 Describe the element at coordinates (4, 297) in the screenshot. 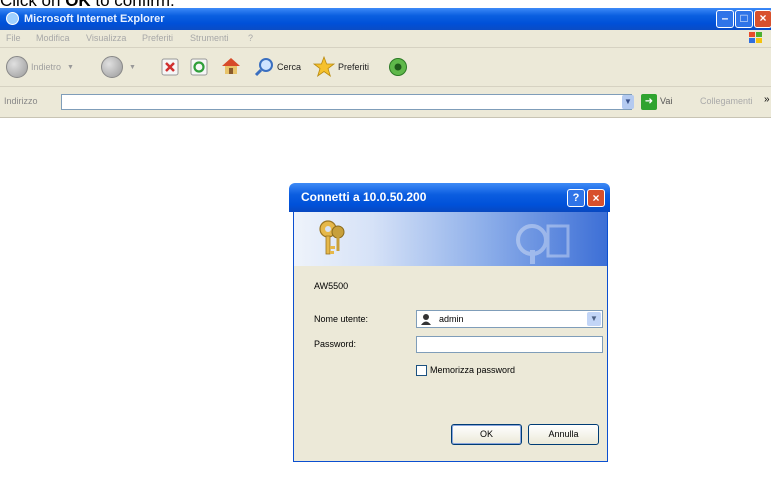

I see `page-left-edge` at that location.